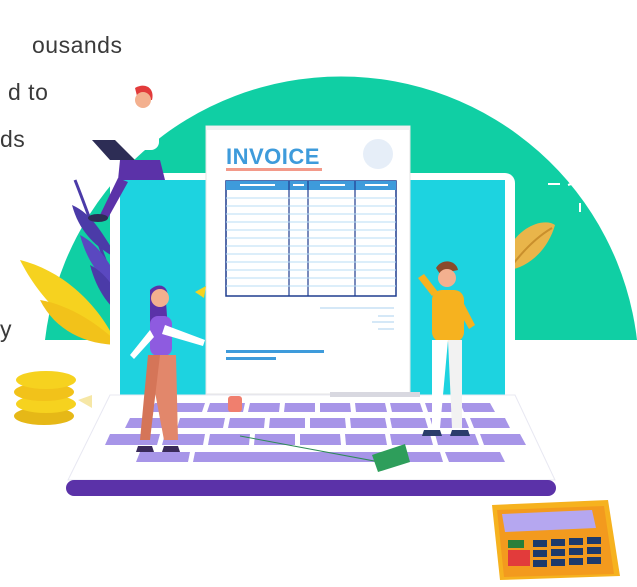  I want to click on coin-stack, so click(53, 398).